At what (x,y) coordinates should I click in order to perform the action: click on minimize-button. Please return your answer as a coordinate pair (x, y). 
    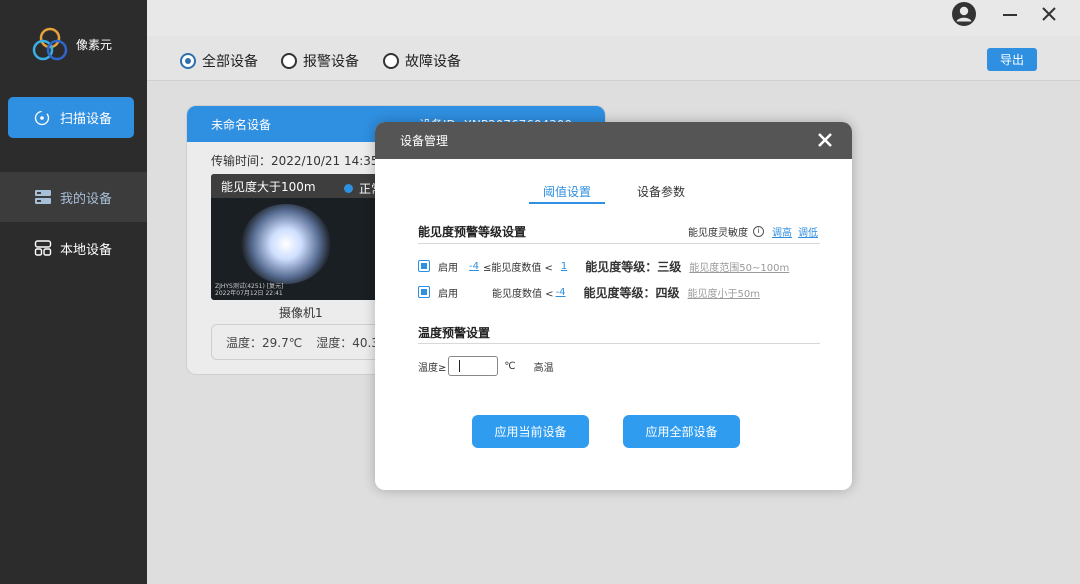
    Looking at the image, I should click on (1010, 14).